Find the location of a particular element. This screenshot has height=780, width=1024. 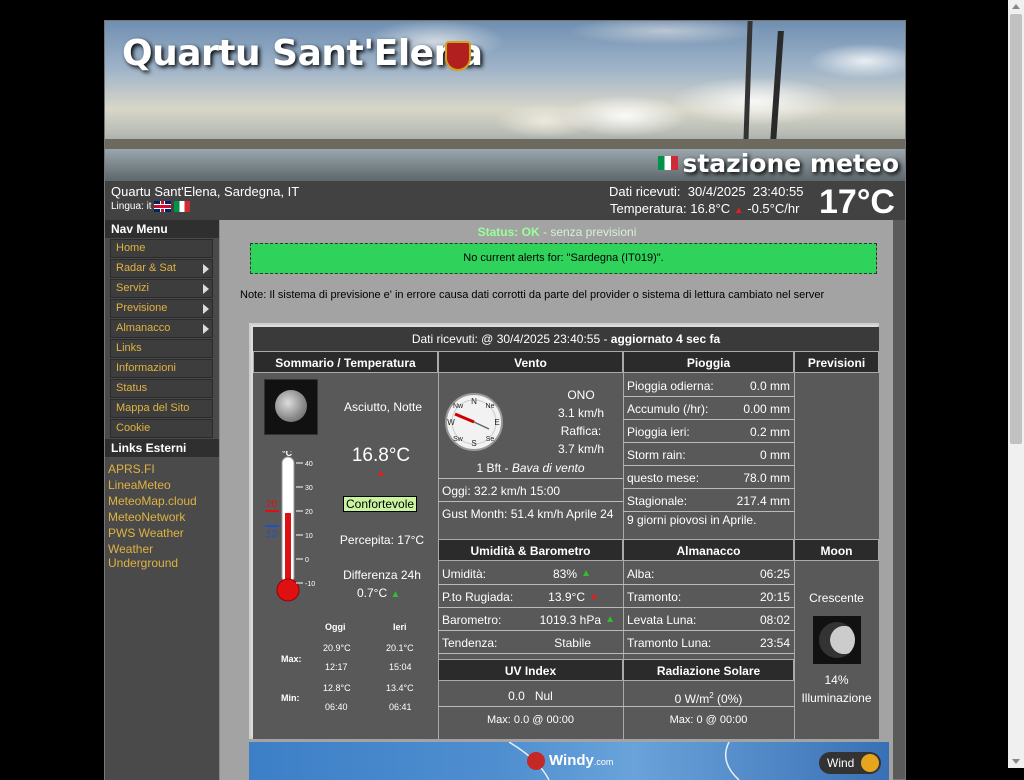

comfort-badge: Confortevole is located at coordinates (380, 504).